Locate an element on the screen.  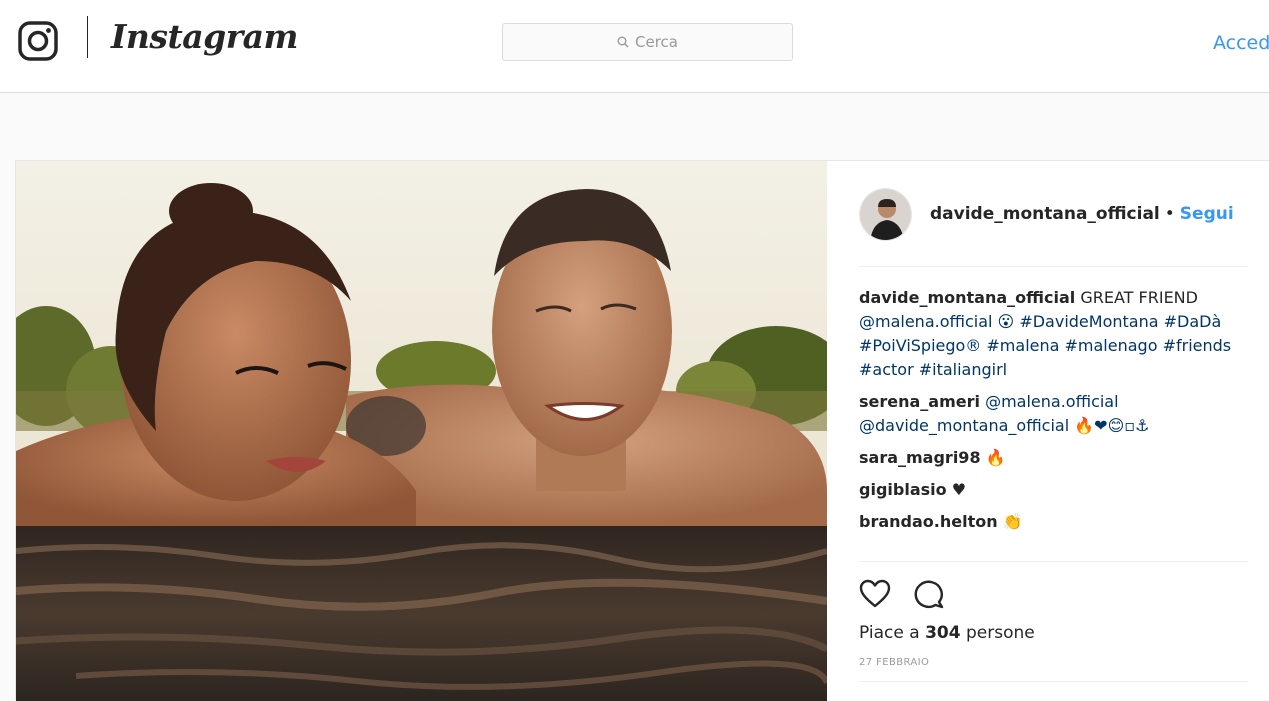
top-navigation-bar: Instagram Cerca Accedi is located at coordinates (634, 46).